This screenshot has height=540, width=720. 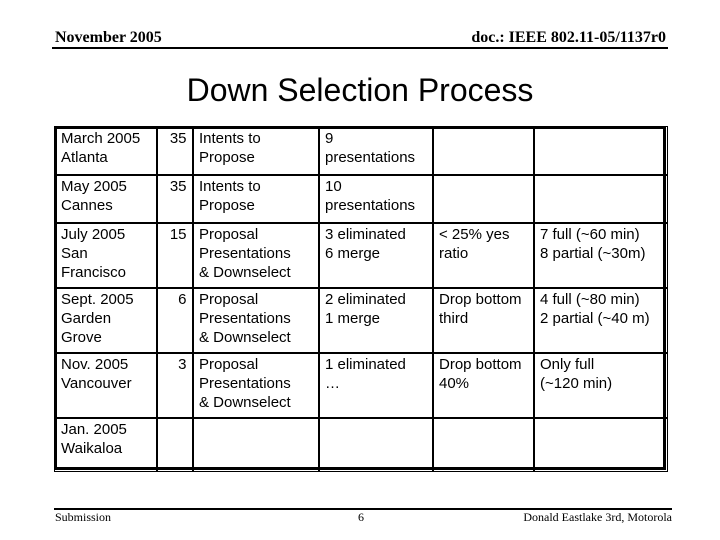 What do you see at coordinates (483, 385) in the screenshot?
I see `cell-criteria: Drop bottom 40%` at bounding box center [483, 385].